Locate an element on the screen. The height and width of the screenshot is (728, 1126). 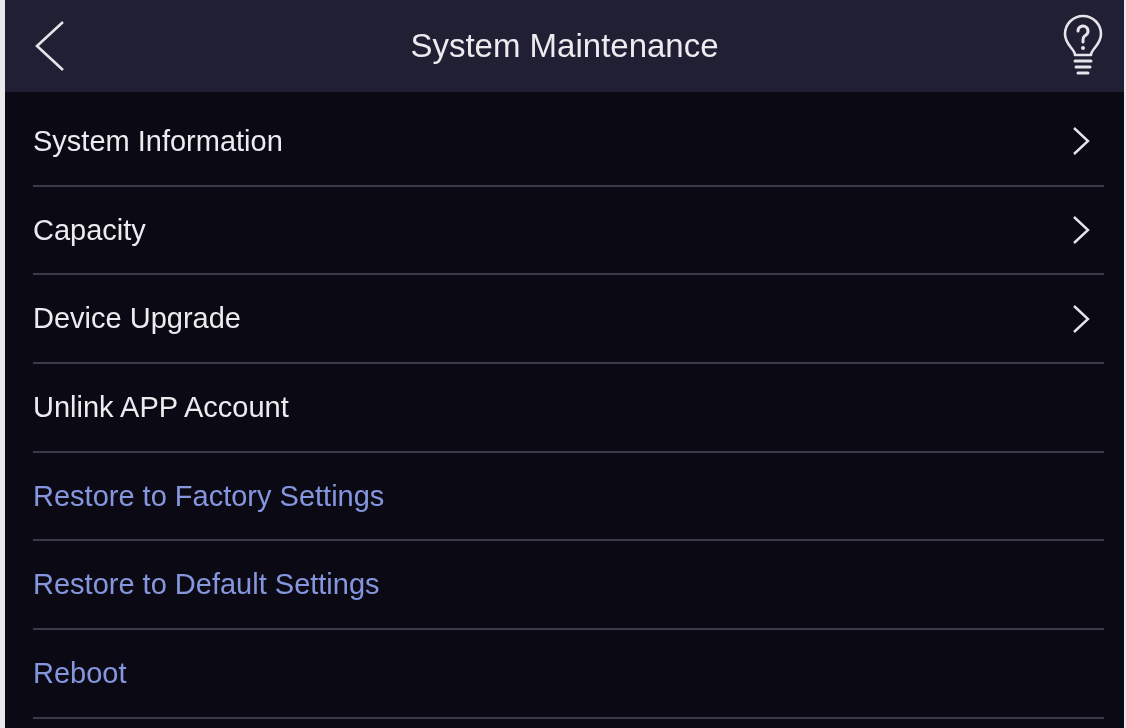
menu-item: Restore to Default Settings is located at coordinates (568, 586).